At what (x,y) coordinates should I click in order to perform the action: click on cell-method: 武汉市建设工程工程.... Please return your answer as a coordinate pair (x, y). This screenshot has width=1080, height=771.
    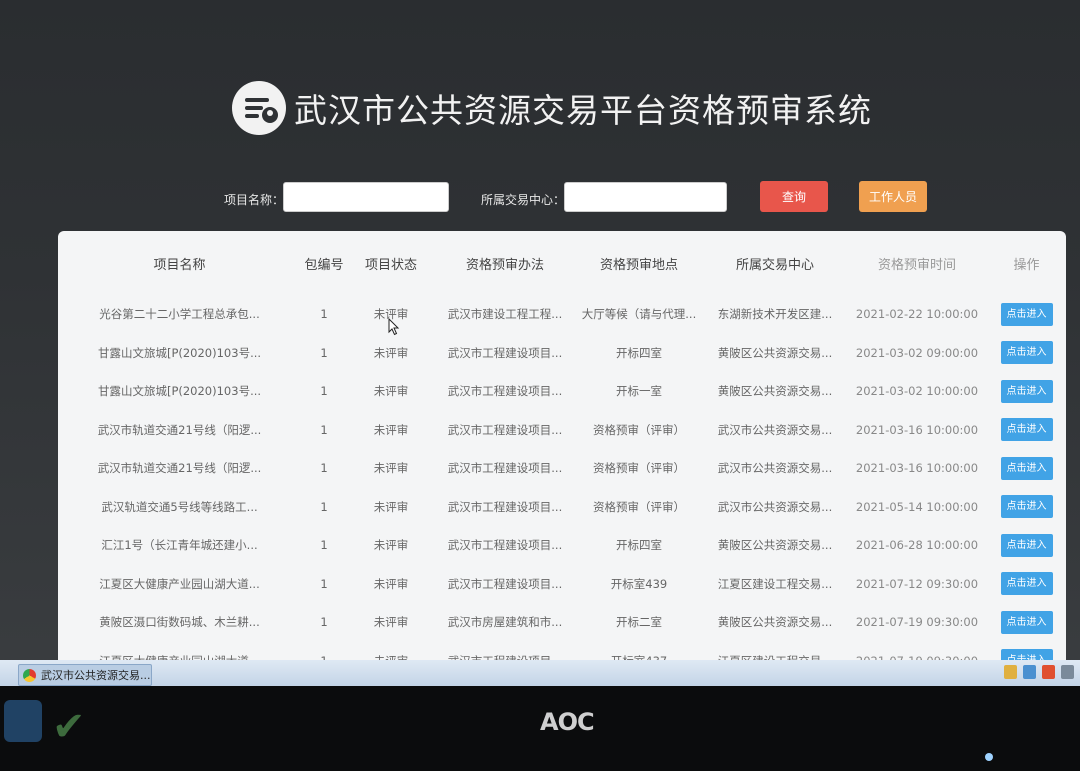
    Looking at the image, I should click on (505, 314).